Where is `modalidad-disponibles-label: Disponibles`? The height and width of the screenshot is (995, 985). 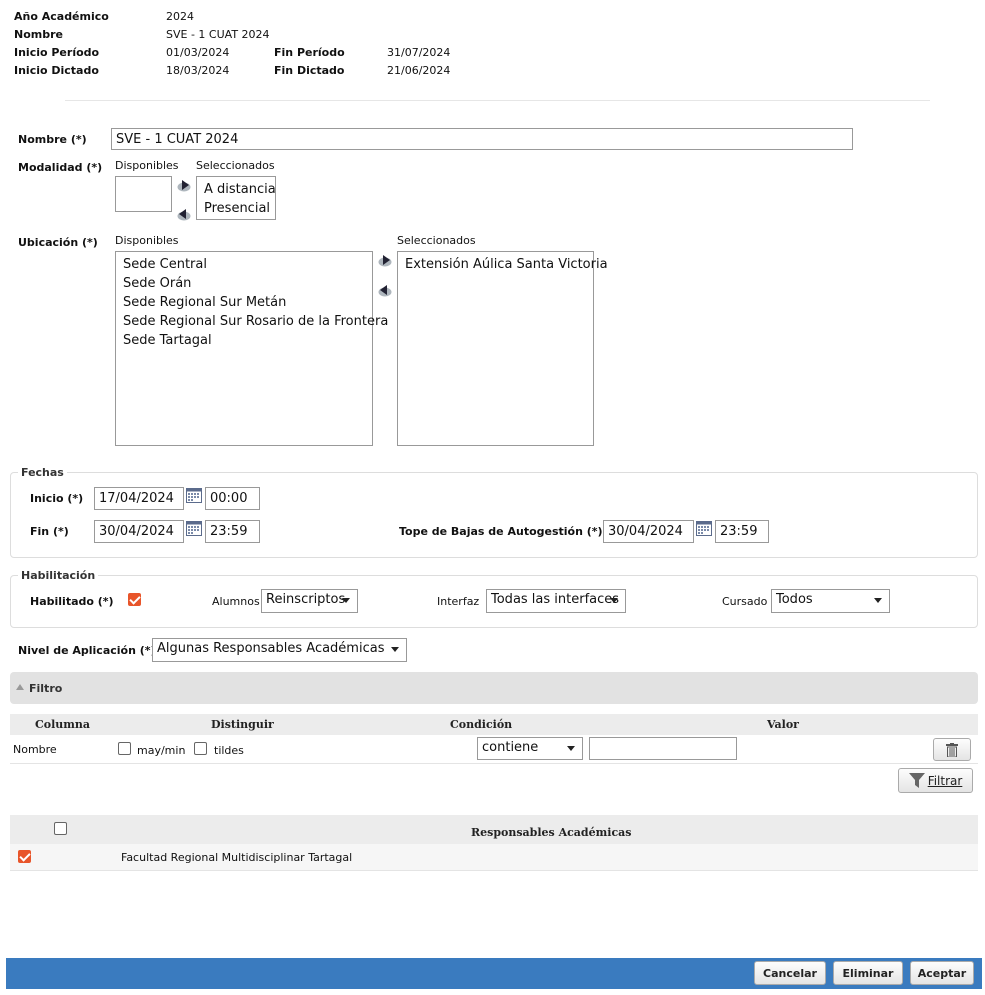
modalidad-disponibles-label: Disponibles is located at coordinates (147, 165).